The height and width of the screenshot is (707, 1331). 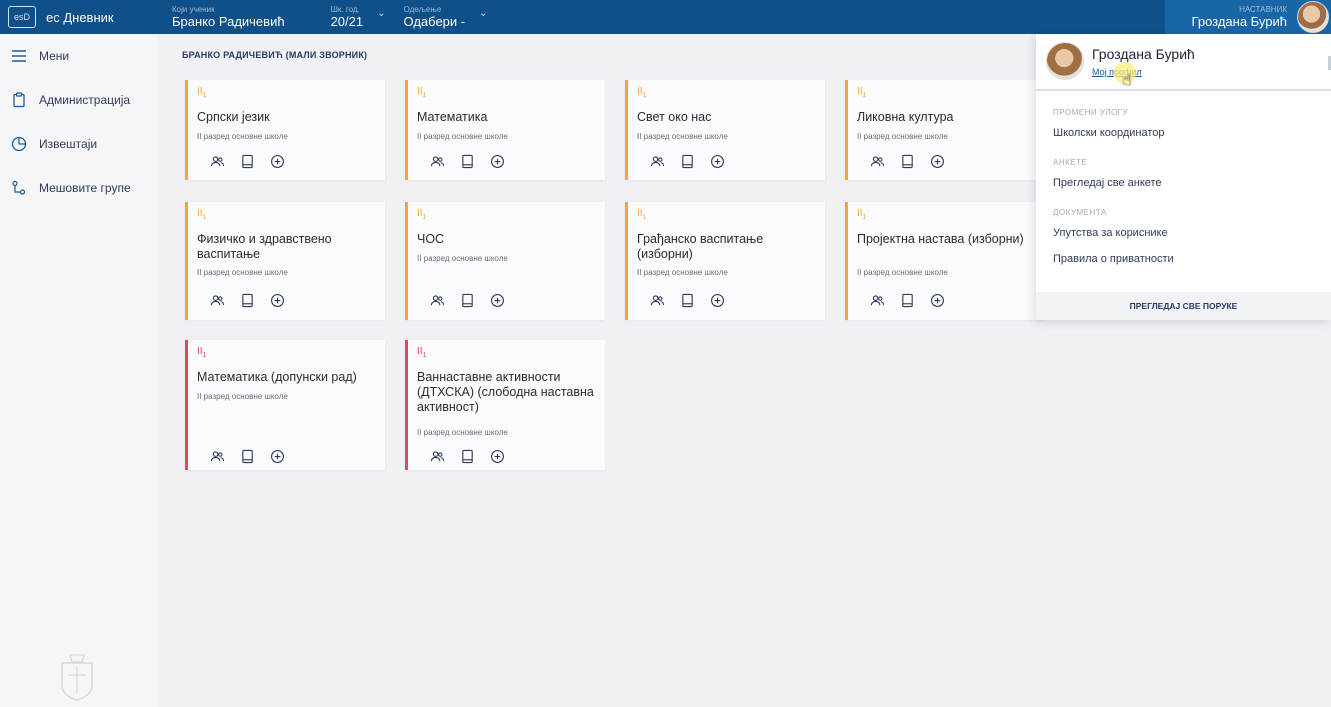 What do you see at coordinates (288, 117) in the screenshot?
I see `subject-title: Српски језик` at bounding box center [288, 117].